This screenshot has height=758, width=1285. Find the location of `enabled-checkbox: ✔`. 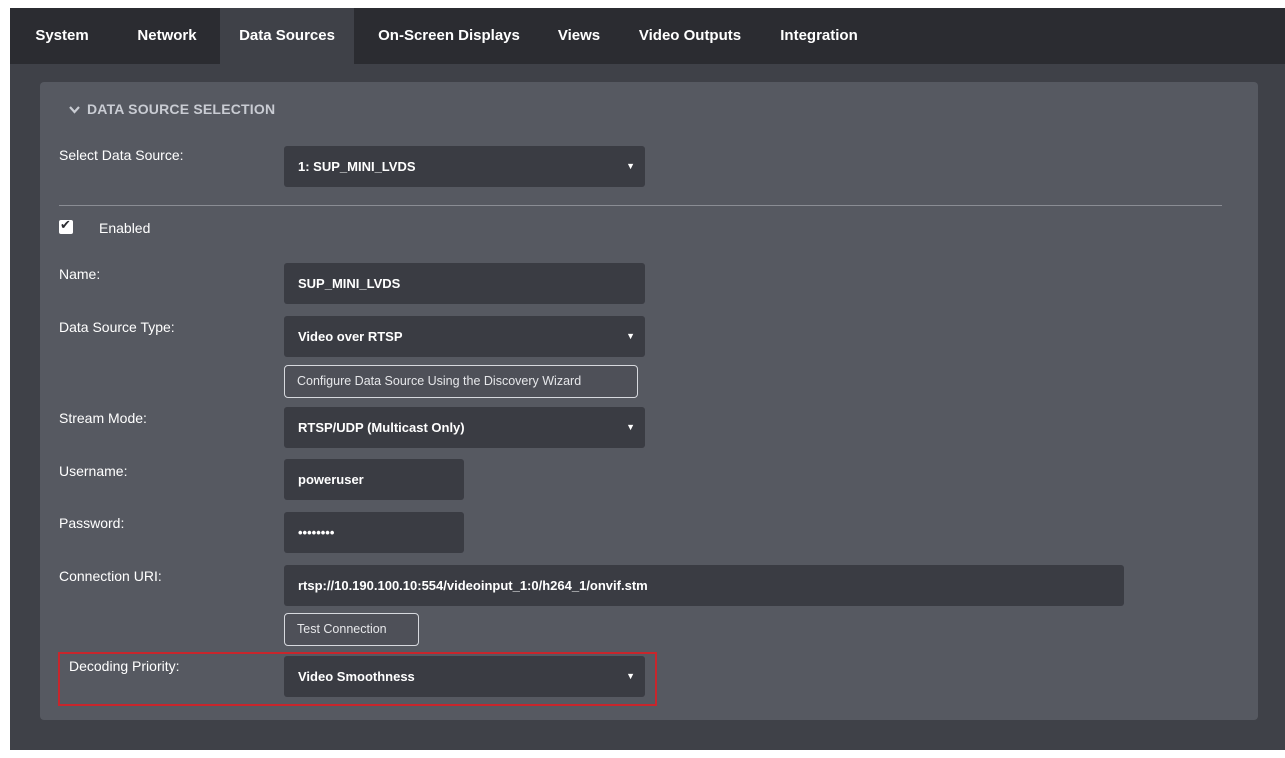

enabled-checkbox: ✔ is located at coordinates (66, 225).